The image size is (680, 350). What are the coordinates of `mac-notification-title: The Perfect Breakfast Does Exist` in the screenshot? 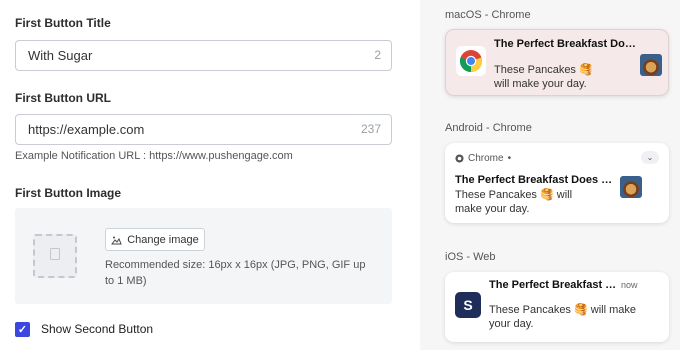 It's located at (566, 44).